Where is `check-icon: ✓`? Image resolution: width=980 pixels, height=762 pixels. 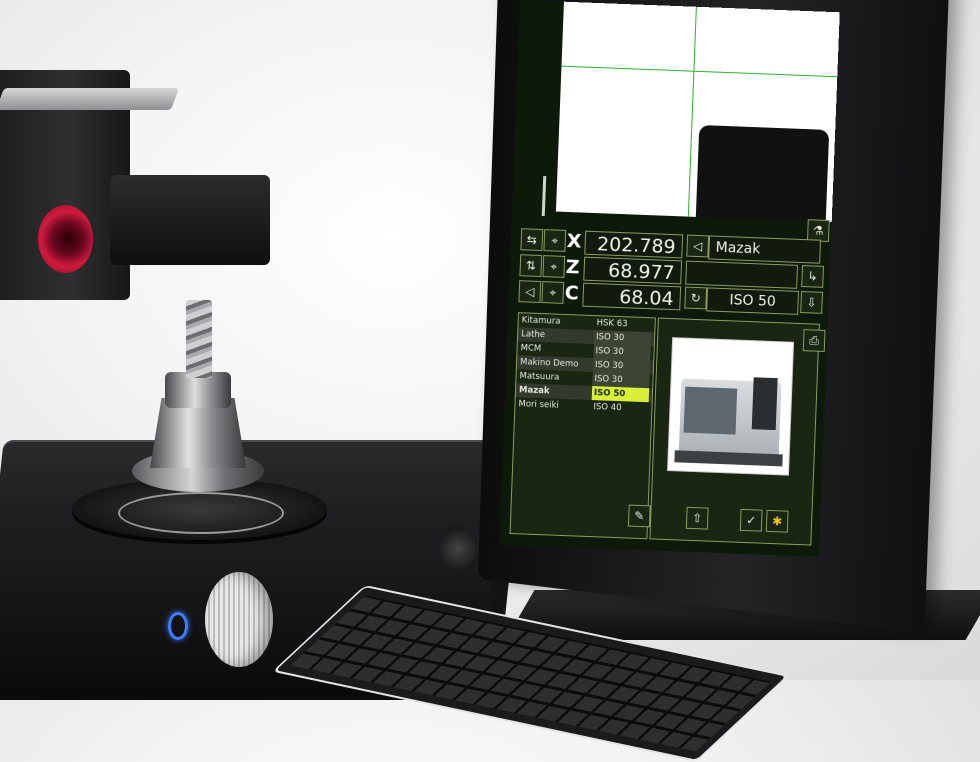
check-icon: ✓ is located at coordinates (751, 520).